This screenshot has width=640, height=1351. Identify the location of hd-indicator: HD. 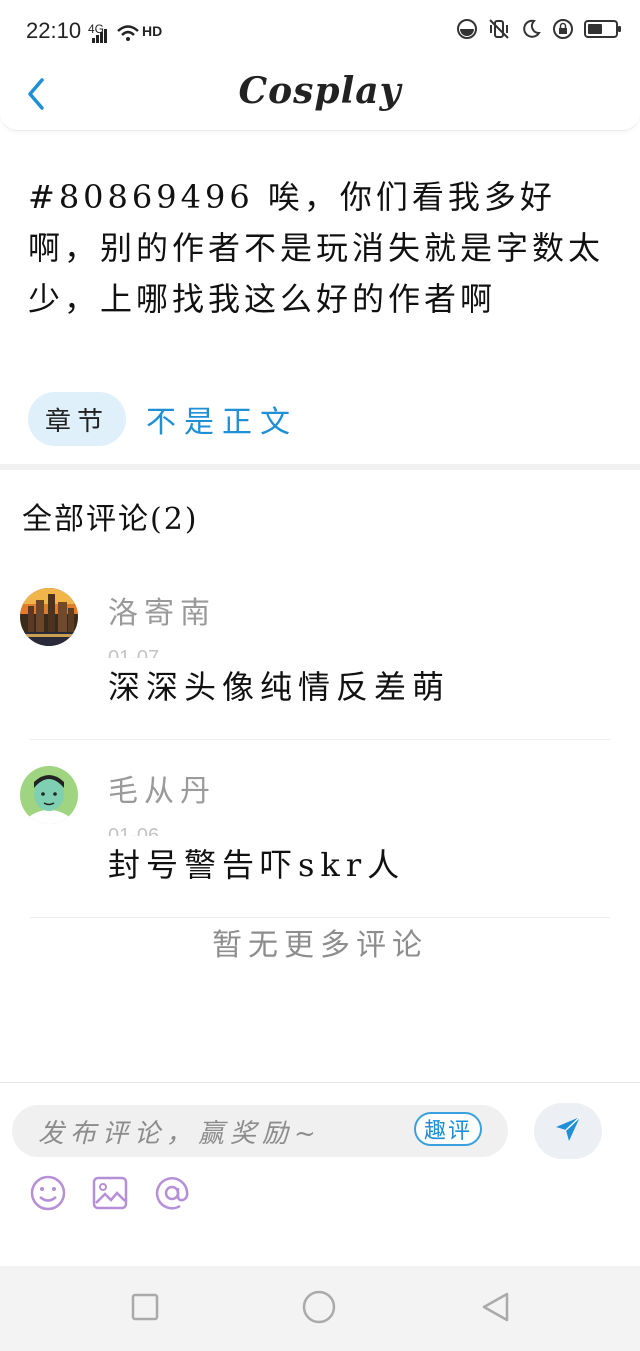
(152, 31).